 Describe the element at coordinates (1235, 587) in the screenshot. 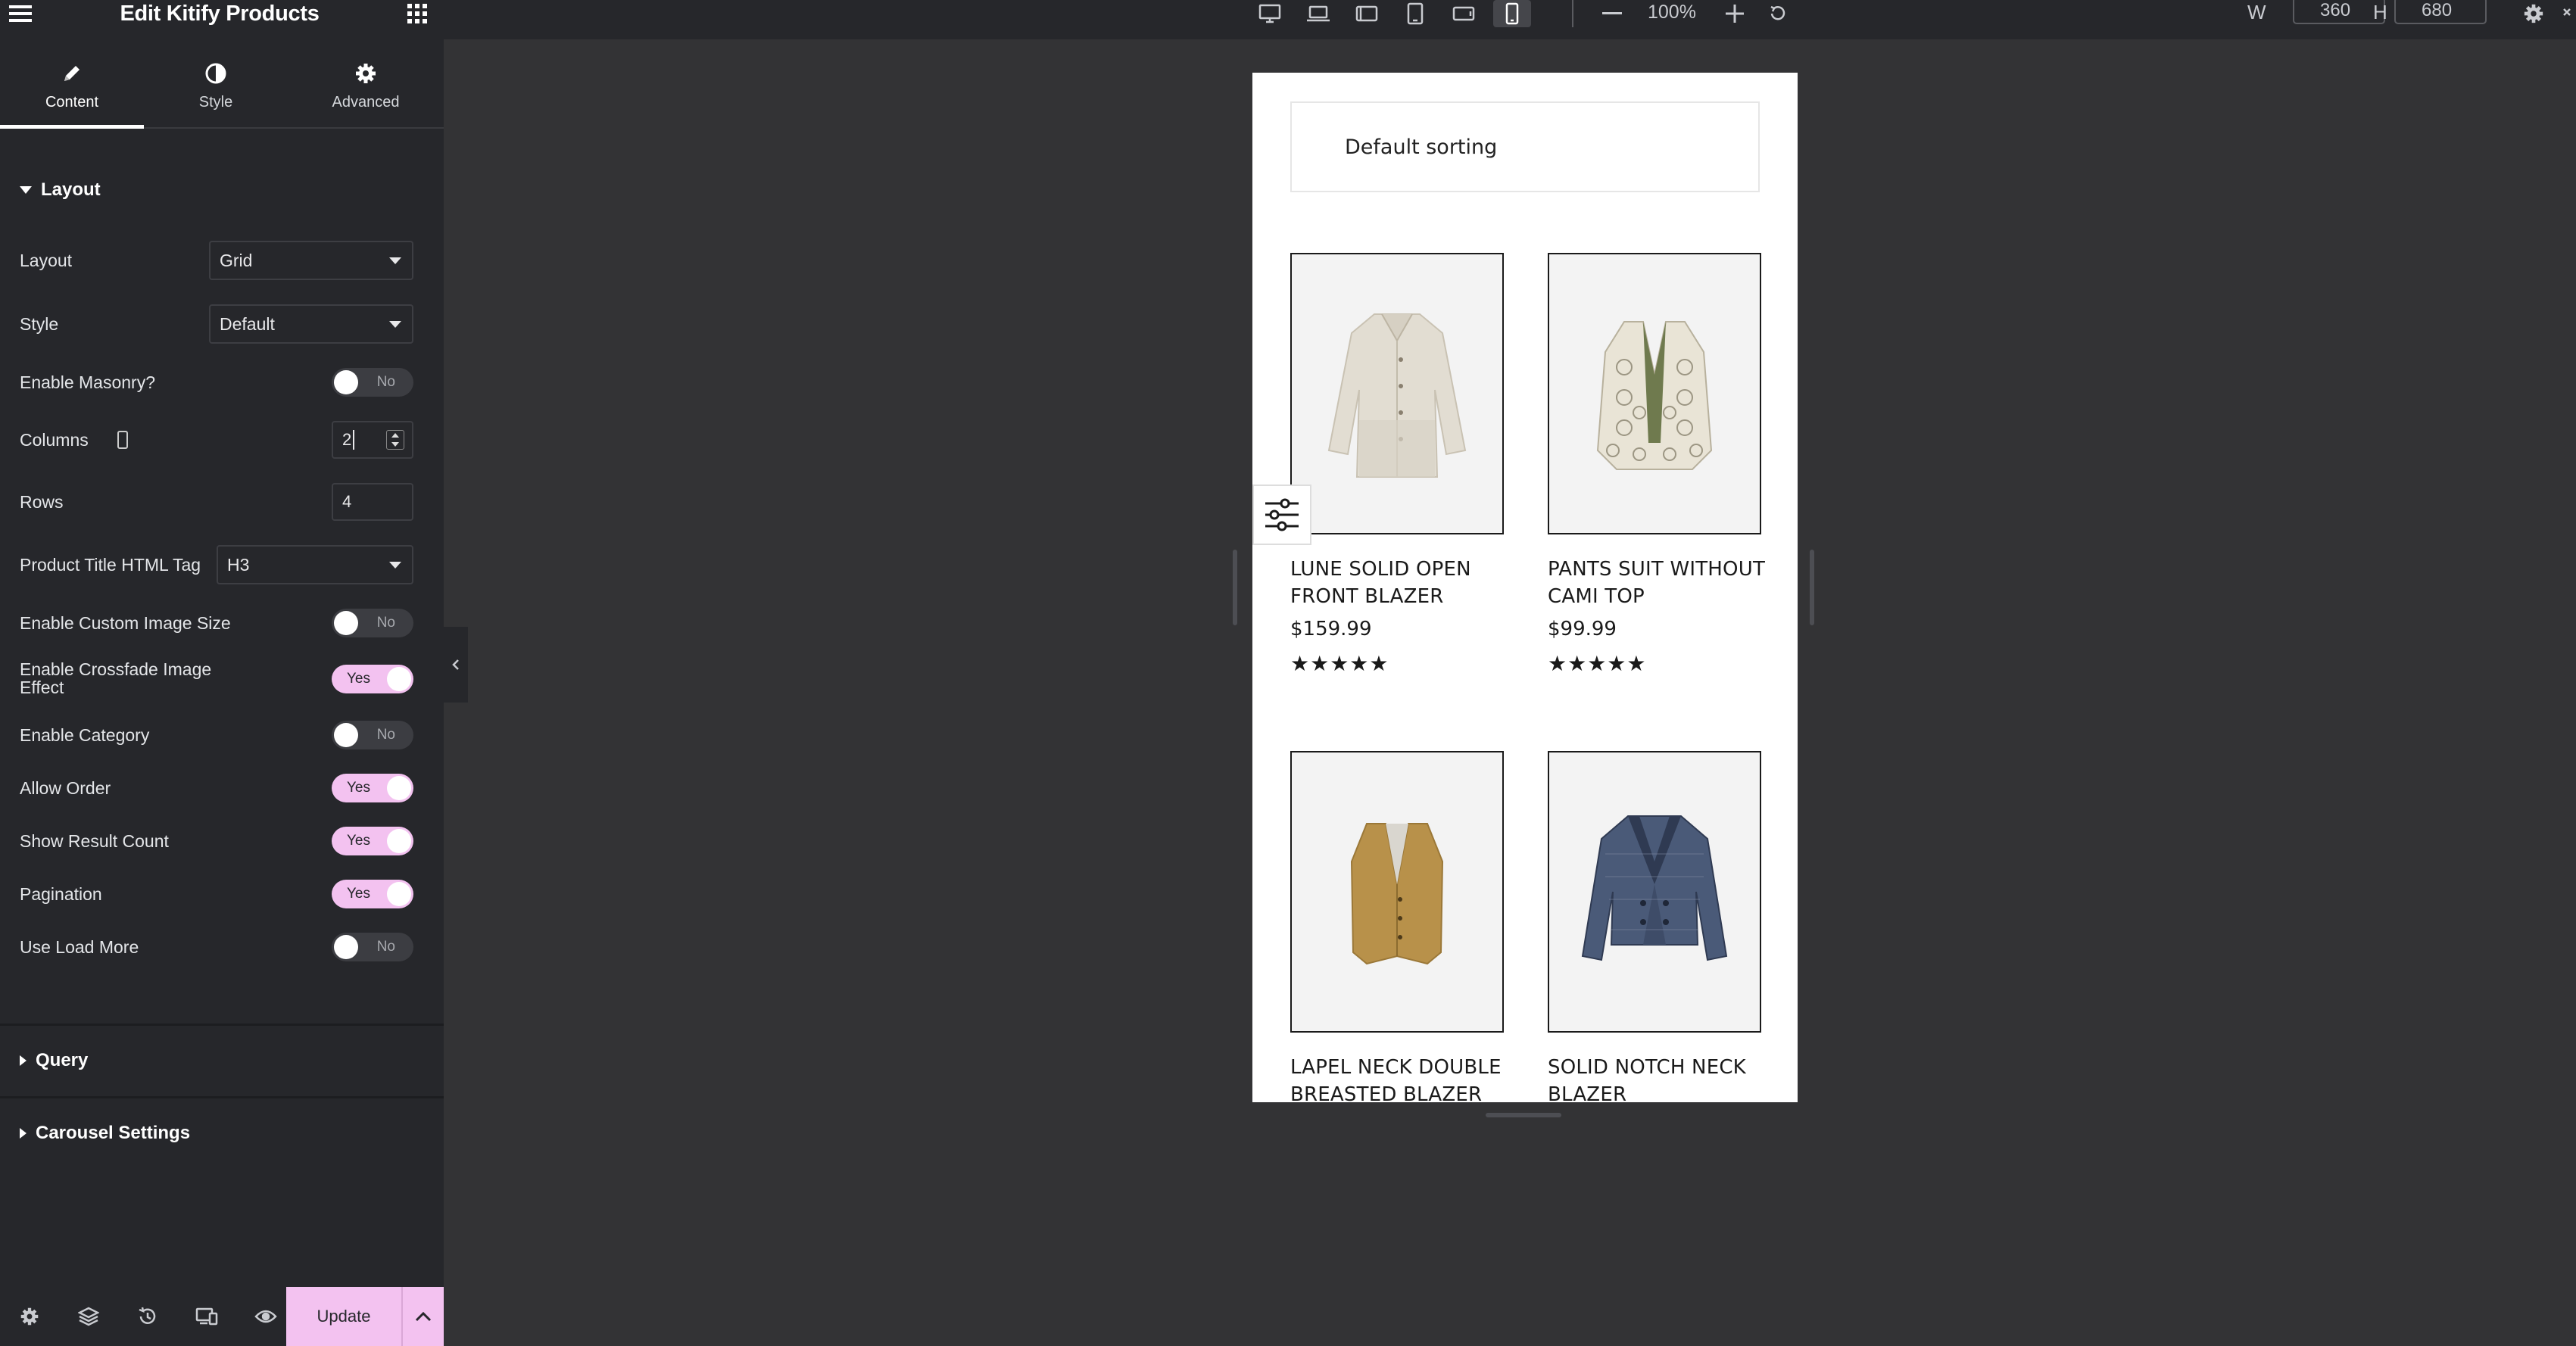

I see `resize-handle-left` at that location.